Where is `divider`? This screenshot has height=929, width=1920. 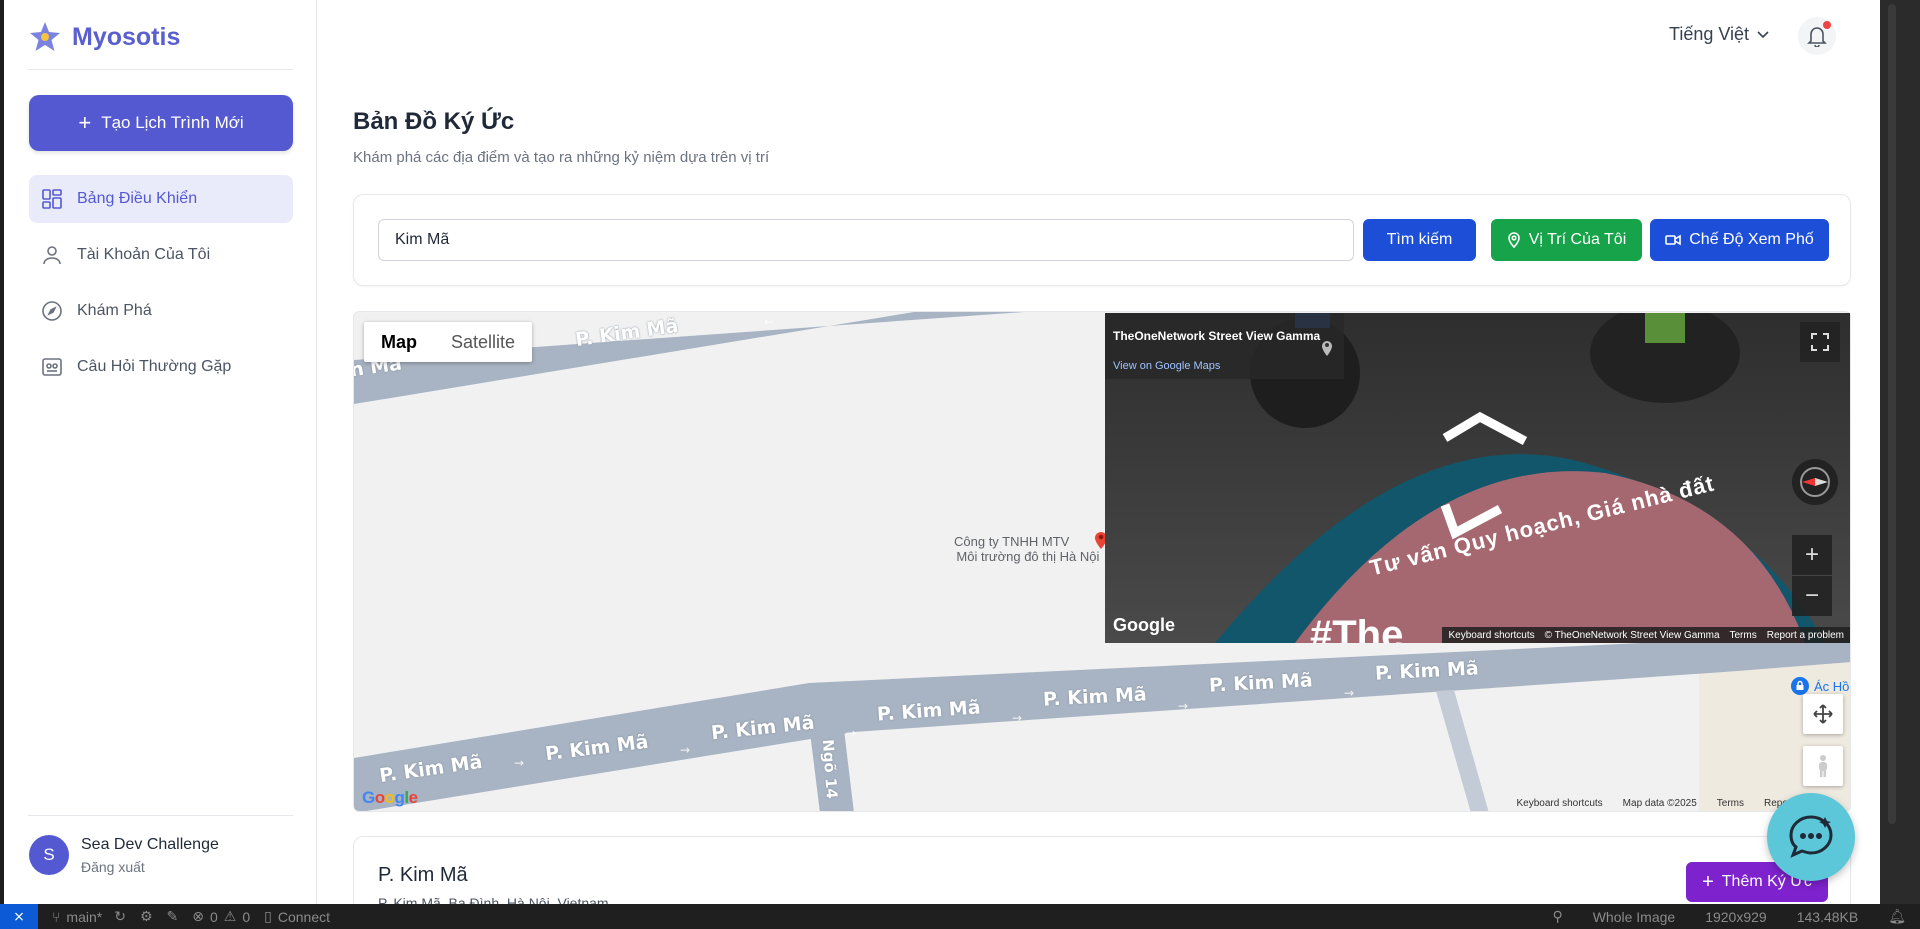 divider is located at coordinates (160, 815).